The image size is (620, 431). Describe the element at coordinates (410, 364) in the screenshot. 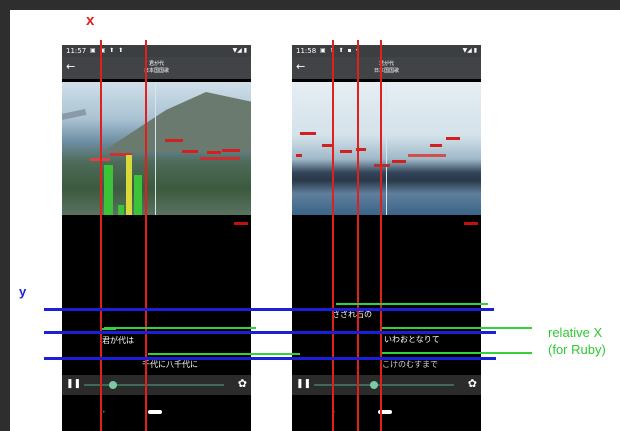

I see `lyric-line-3: こけのむすまで` at that location.